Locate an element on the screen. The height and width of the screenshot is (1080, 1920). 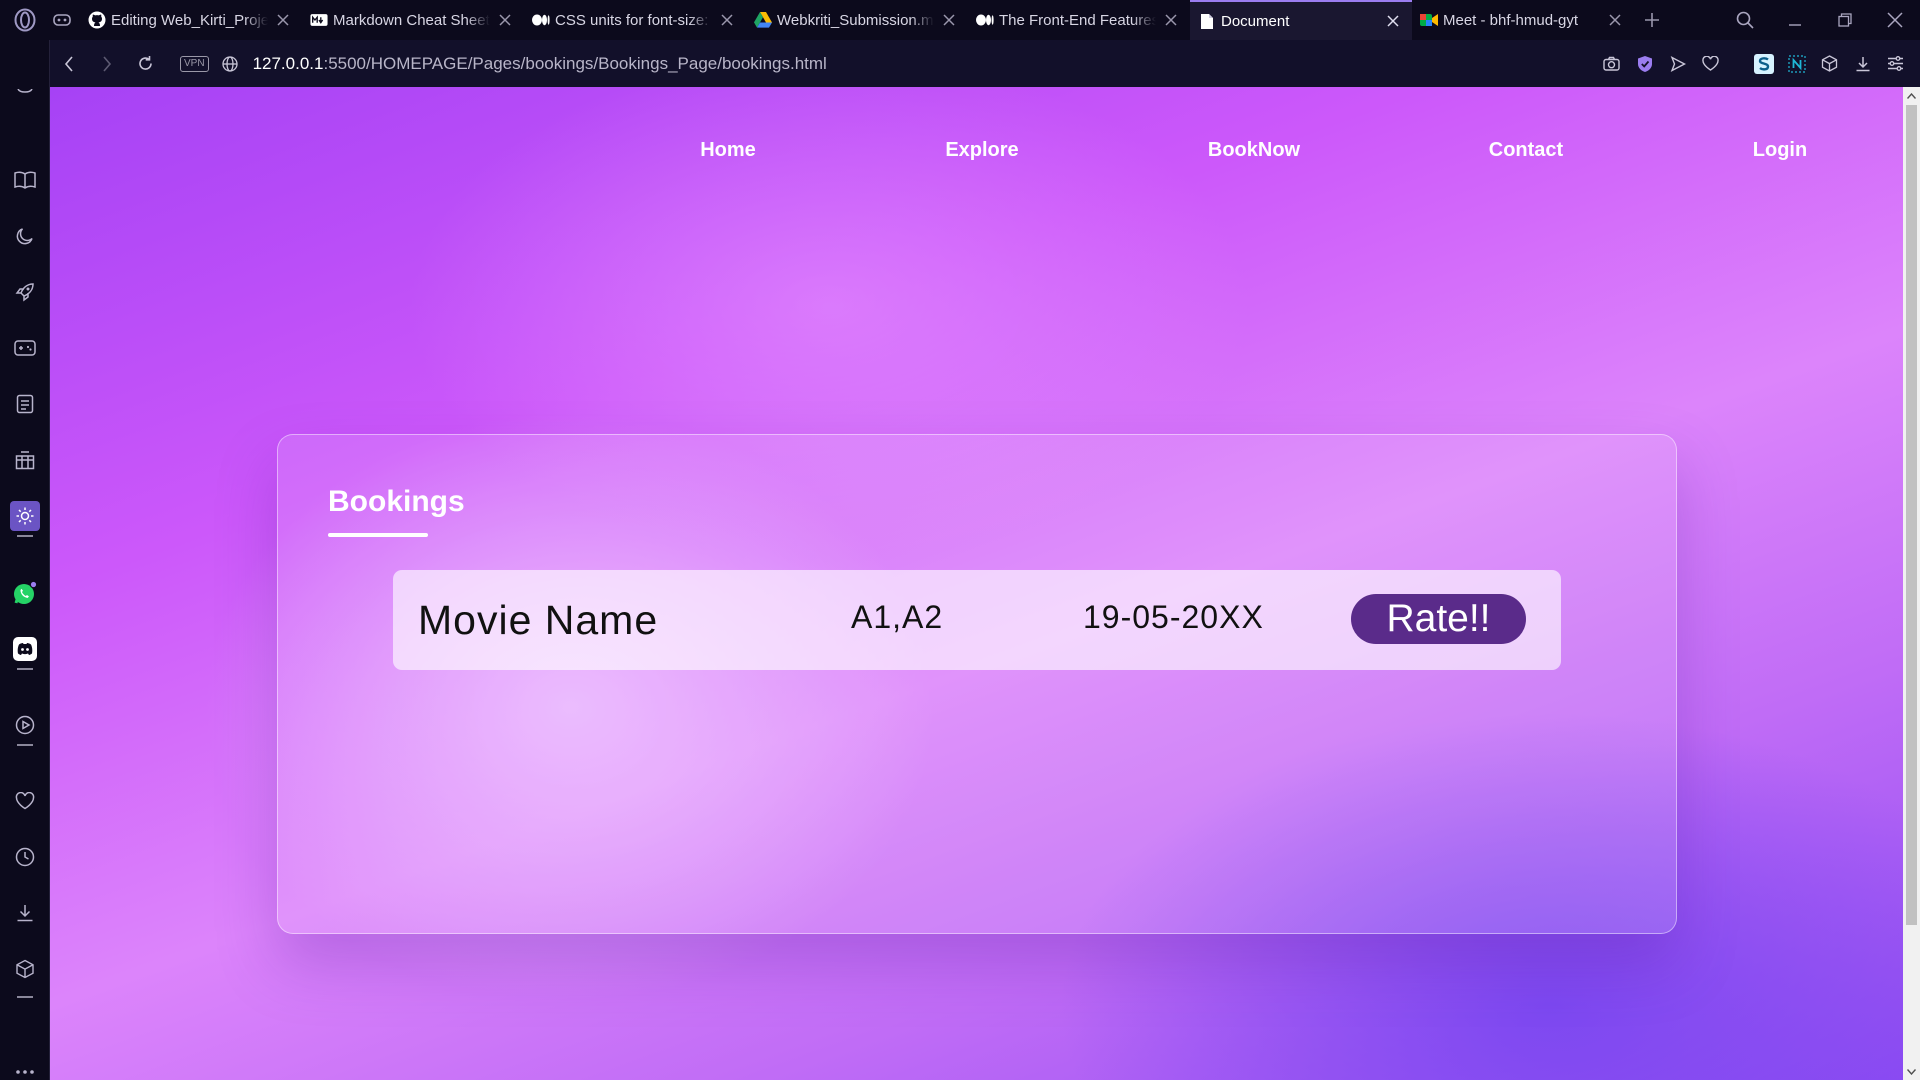
extension-n-icon is located at coordinates (1796, 64).